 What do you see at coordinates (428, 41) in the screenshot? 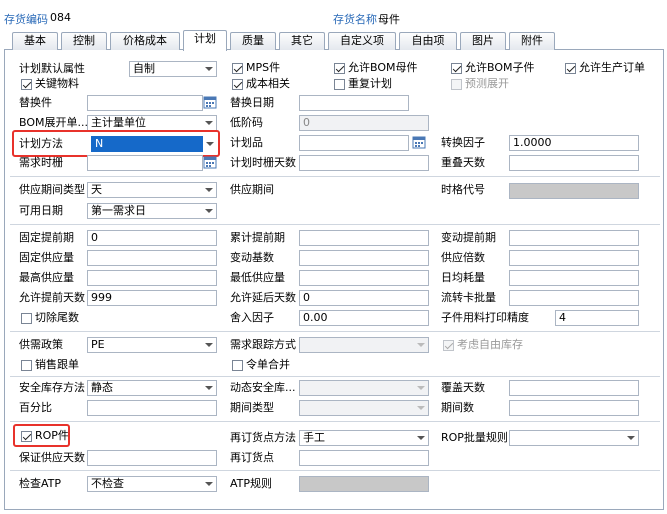
I see `tab-free-items: 自由项` at bounding box center [428, 41].